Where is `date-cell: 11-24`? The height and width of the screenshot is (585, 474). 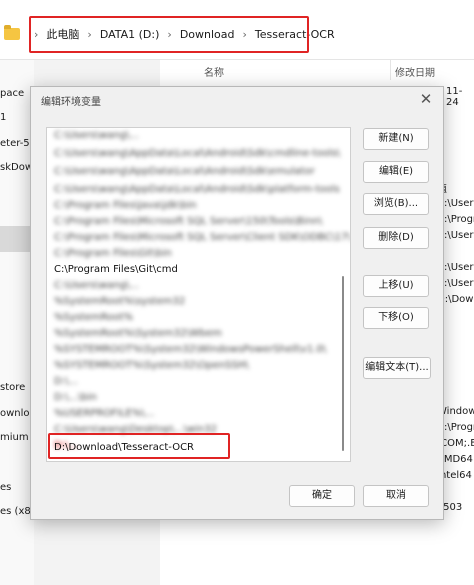 date-cell: 11-24 is located at coordinates (454, 97).